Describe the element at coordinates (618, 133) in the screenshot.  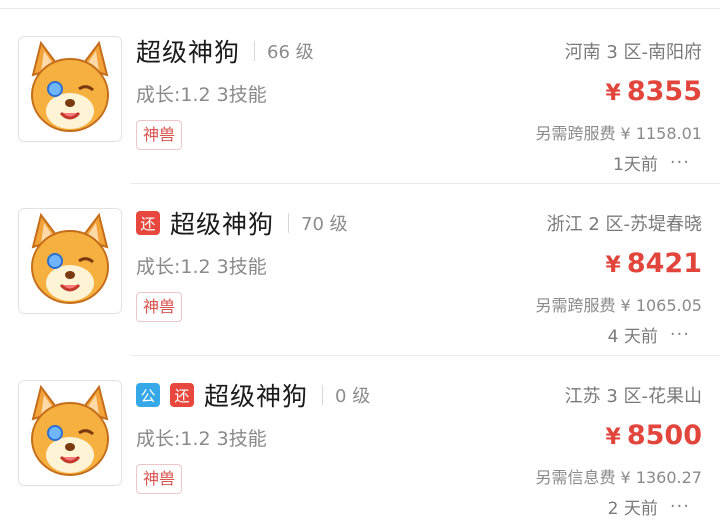
I see `extra-fee: 另需跨服费 ¥ 1158.01` at that location.